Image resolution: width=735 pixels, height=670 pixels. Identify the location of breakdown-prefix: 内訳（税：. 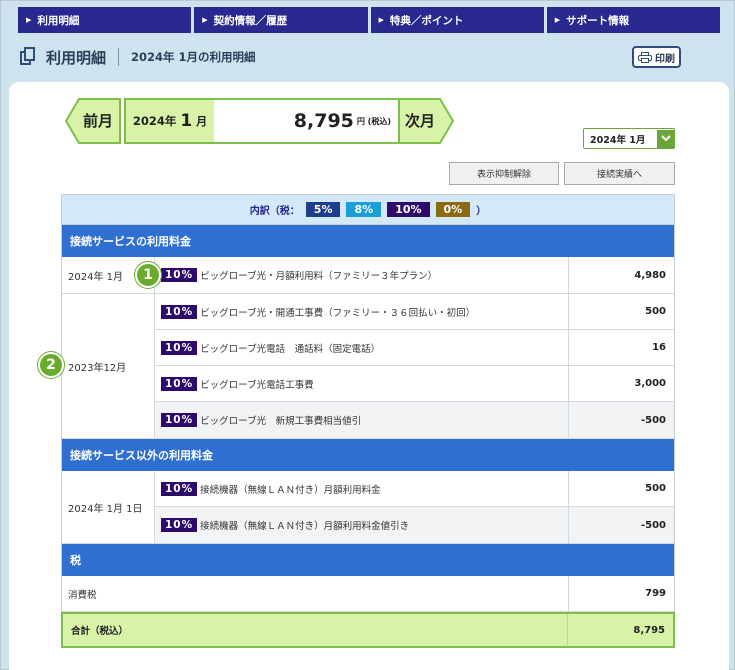
(274, 211).